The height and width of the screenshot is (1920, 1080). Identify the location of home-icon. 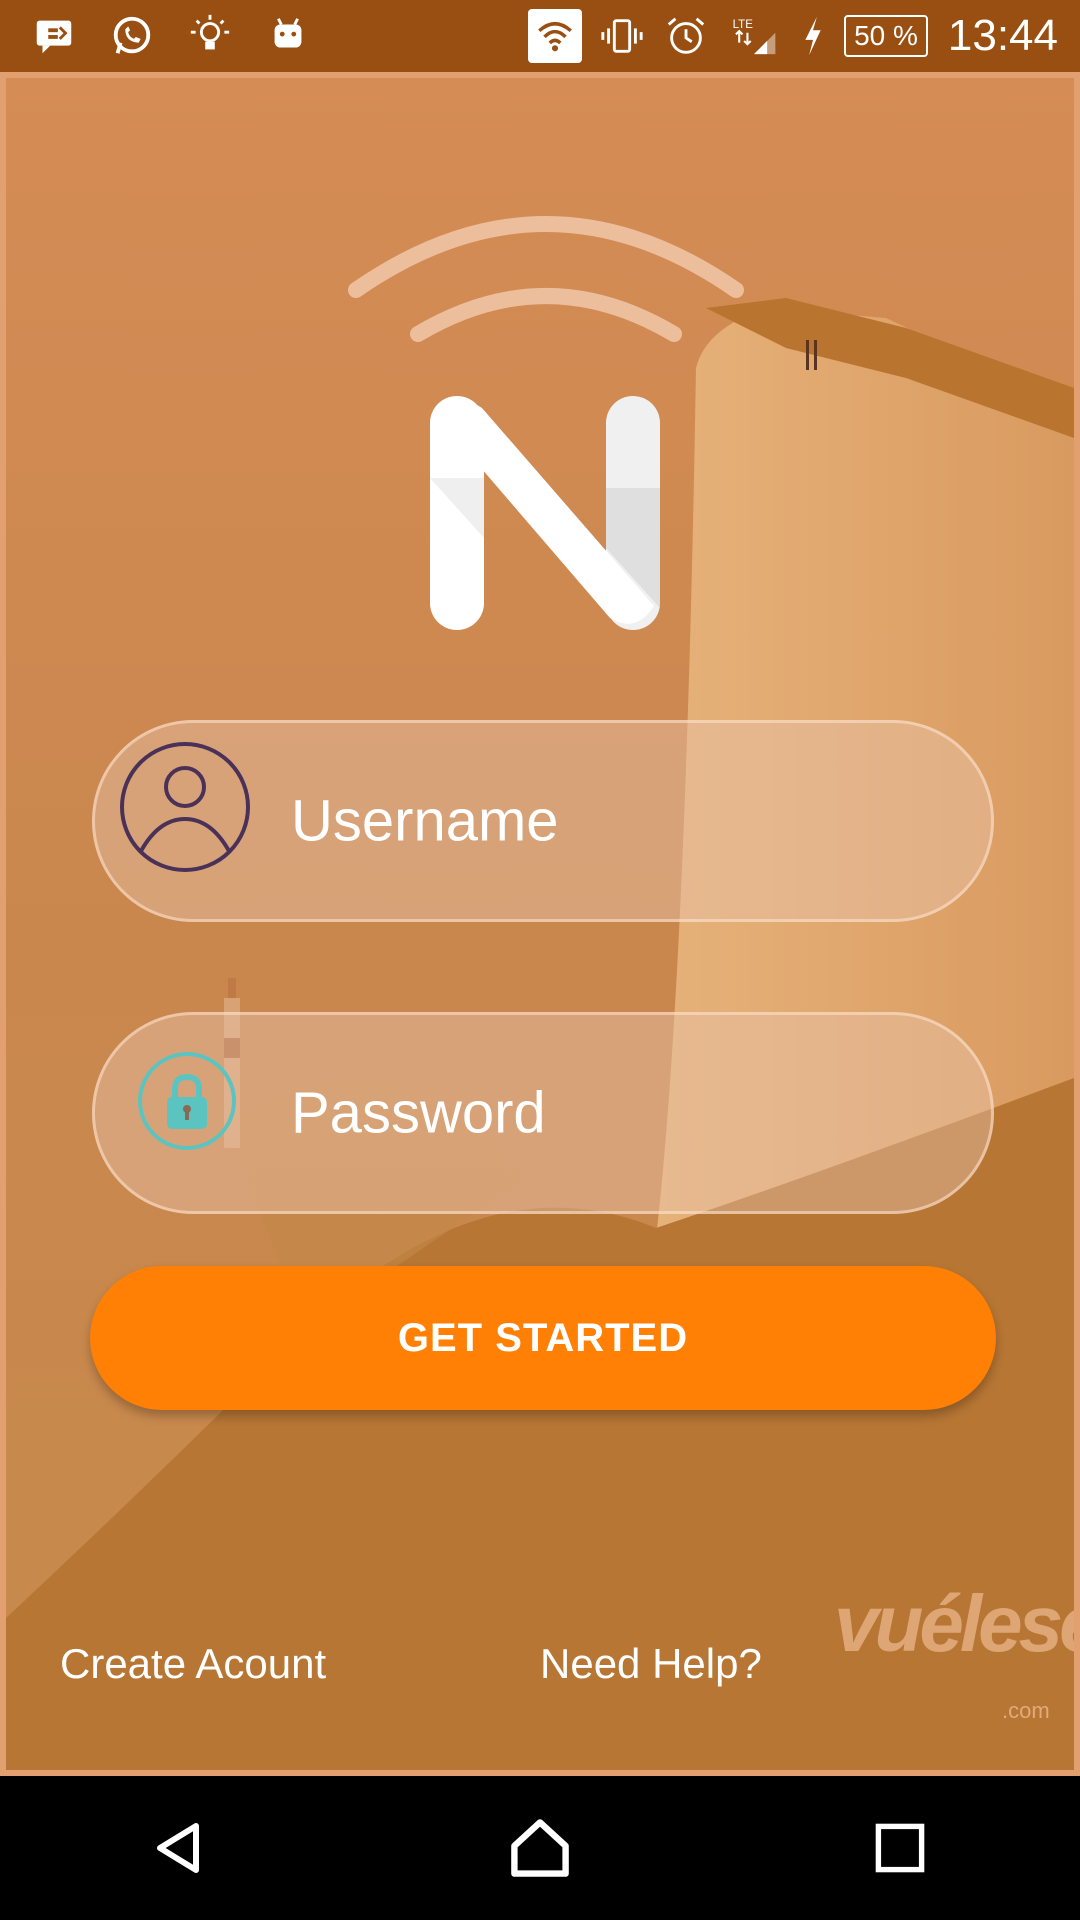
(540, 1848).